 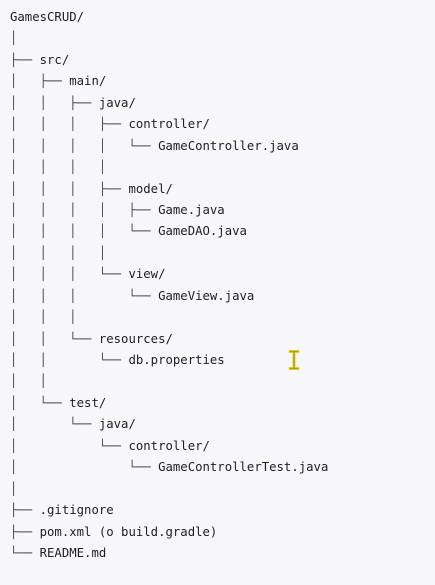 I want to click on tree-row: │ │ │ ├── model/, so click(x=169, y=189).